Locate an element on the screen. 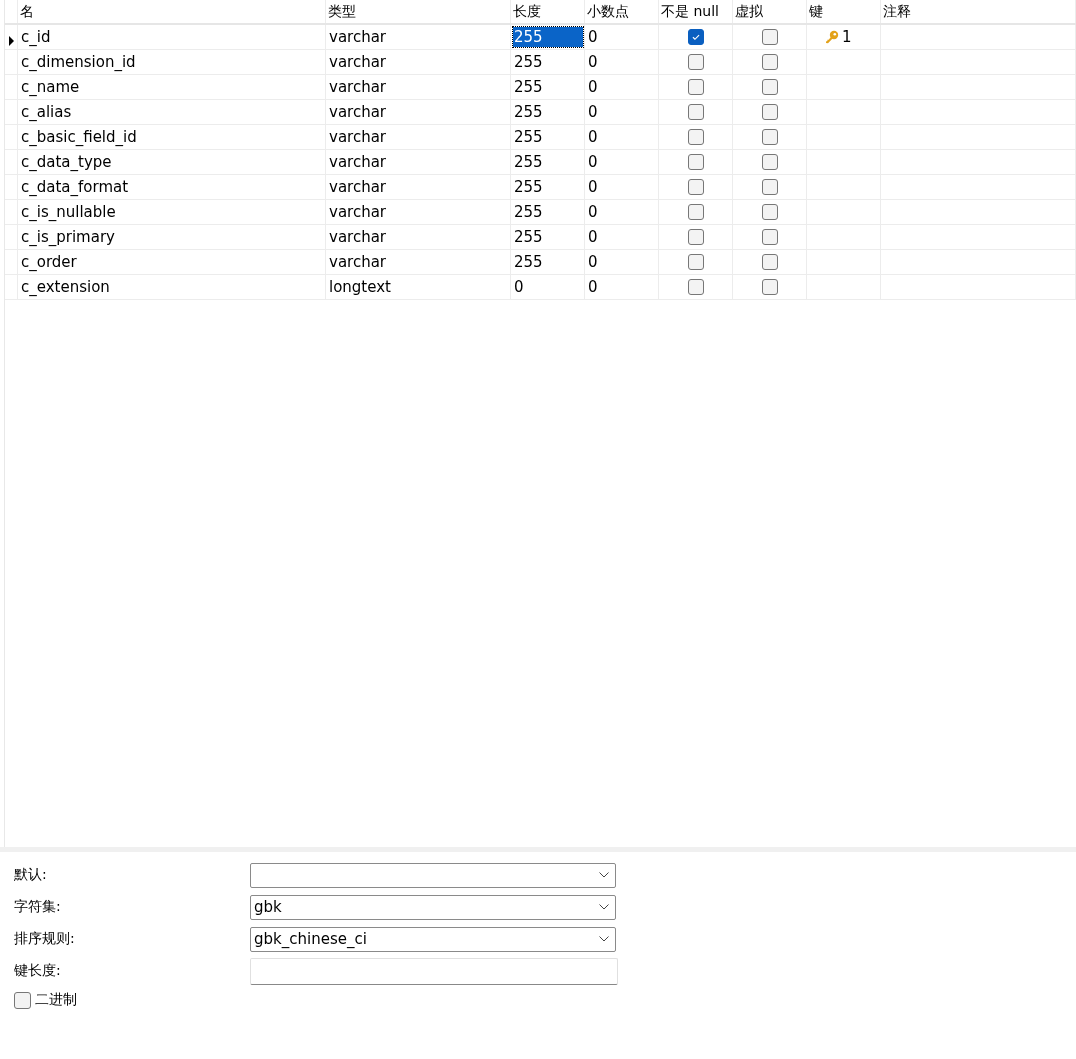  column-header: 小数点 is located at coordinates (622, 11).